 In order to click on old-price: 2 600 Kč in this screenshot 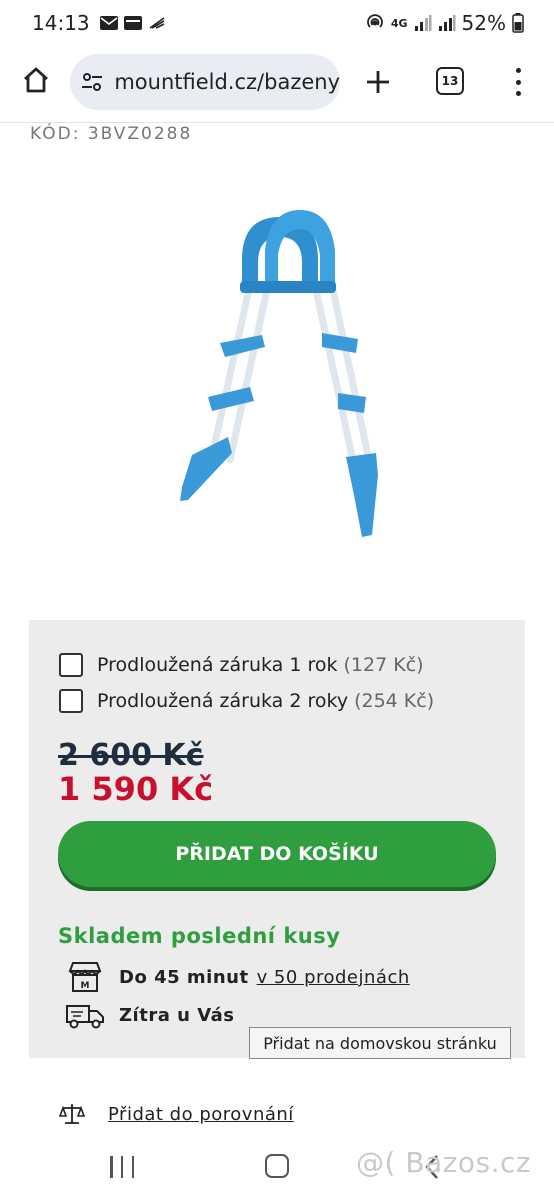, I will do `click(131, 755)`.